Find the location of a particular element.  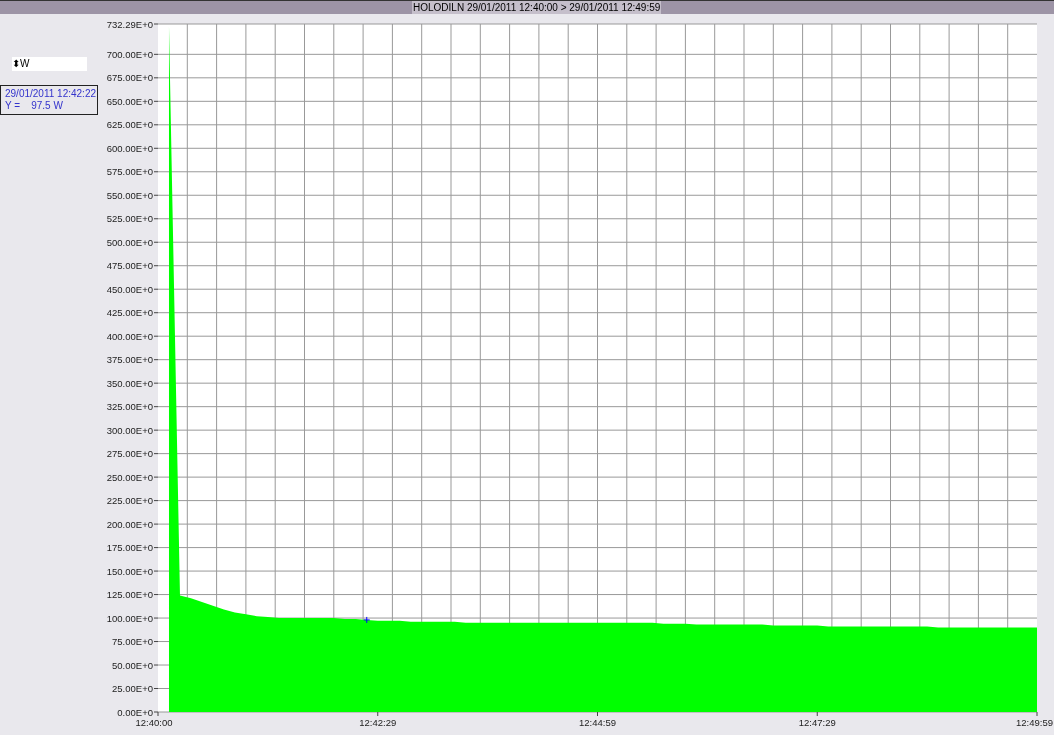

x-tick-label: 12:44:59 is located at coordinates (597, 722).